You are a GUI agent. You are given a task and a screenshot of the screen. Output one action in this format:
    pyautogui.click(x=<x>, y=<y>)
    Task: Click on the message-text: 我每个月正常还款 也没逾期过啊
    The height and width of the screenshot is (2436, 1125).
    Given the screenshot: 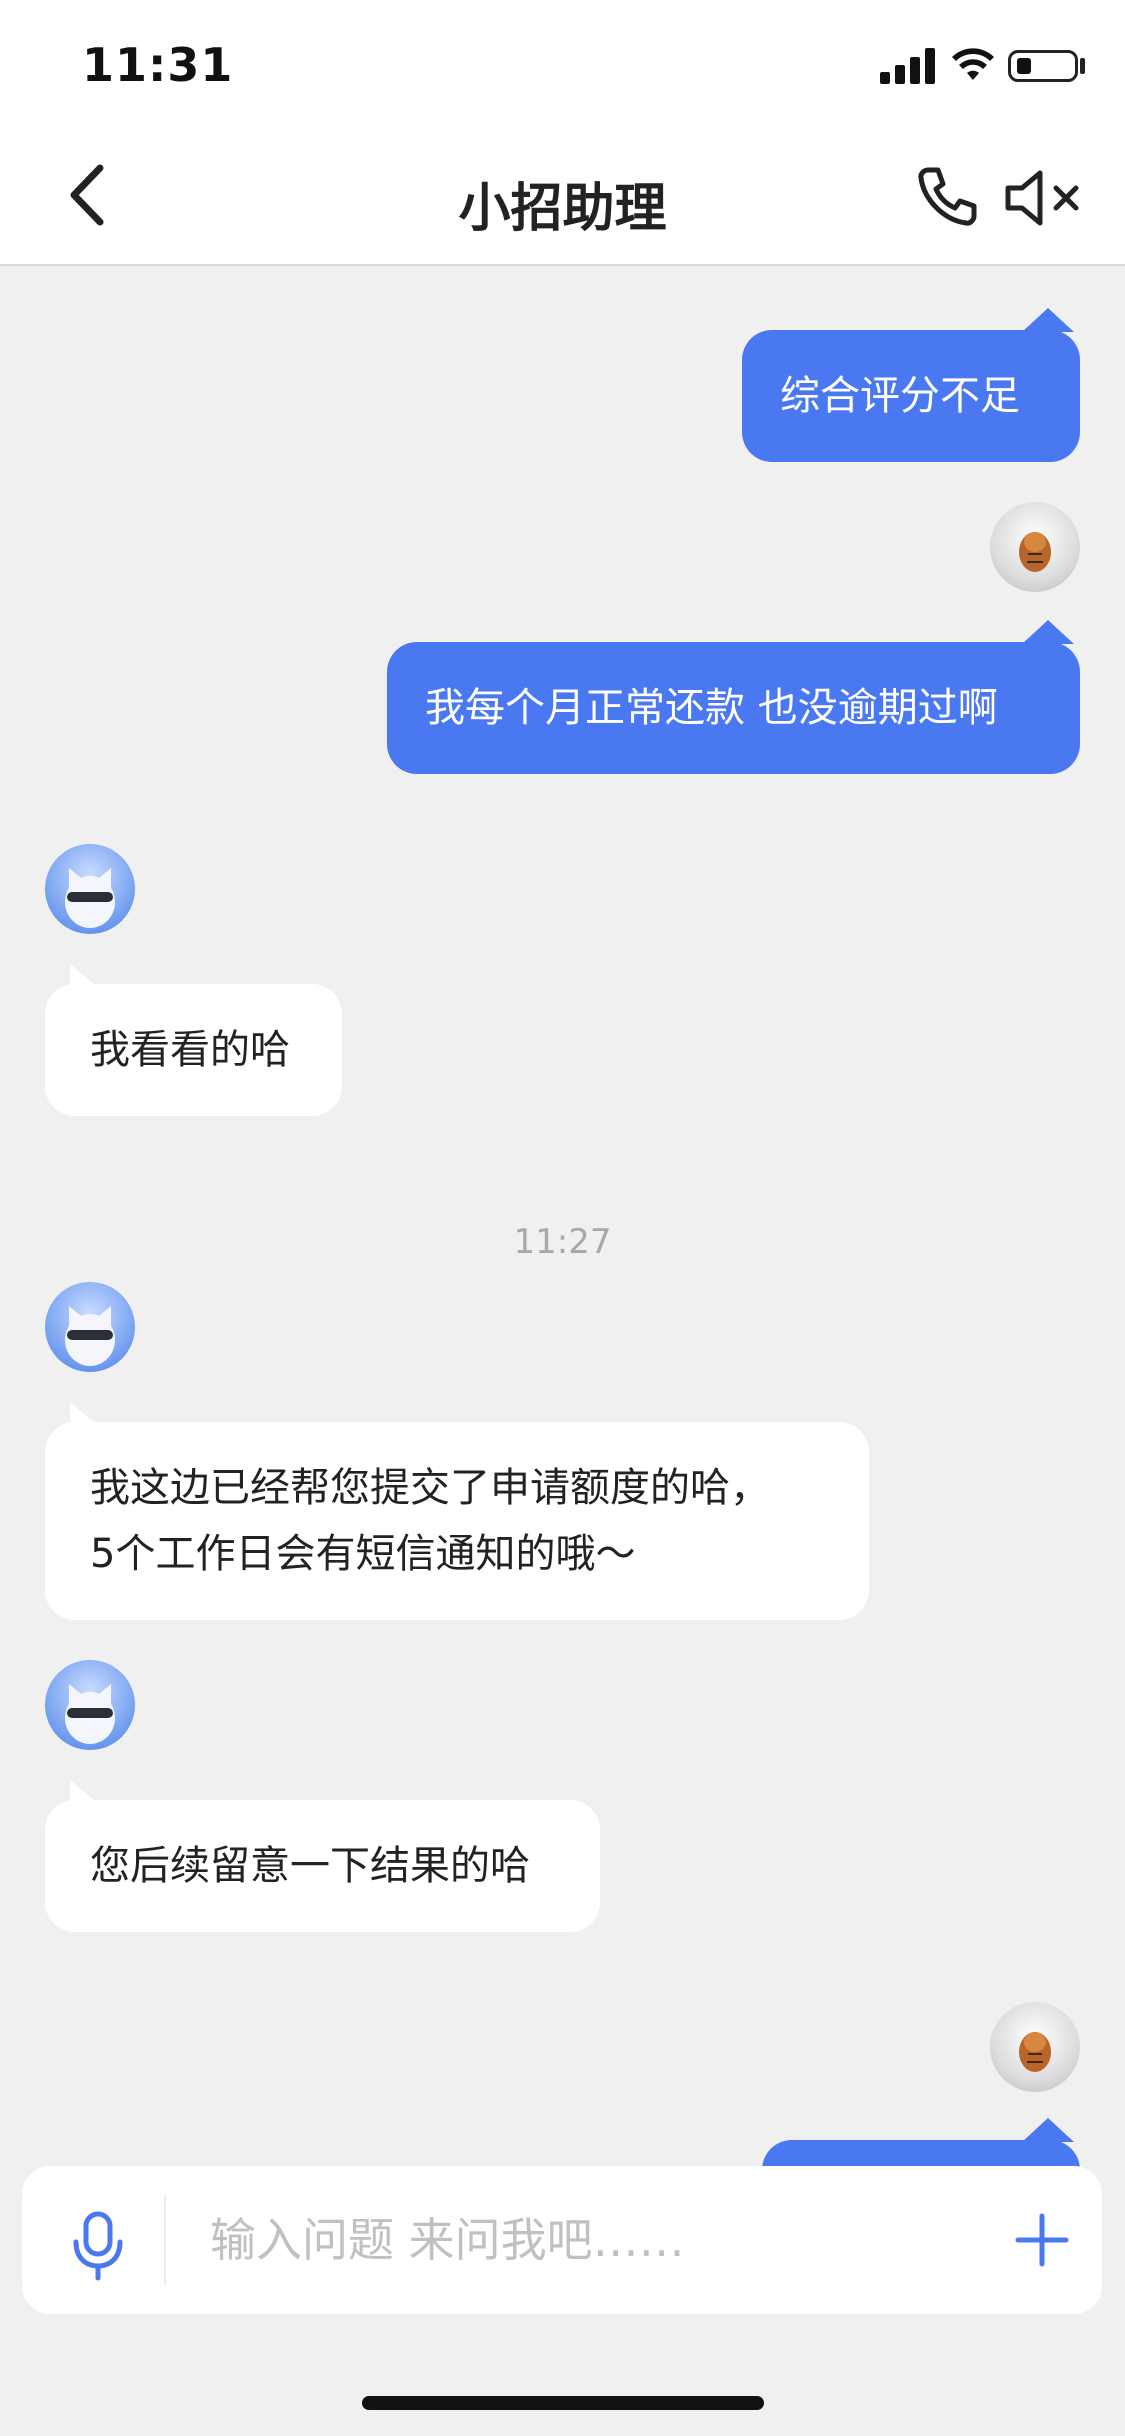 What is the action you would take?
    pyautogui.click(x=711, y=708)
    